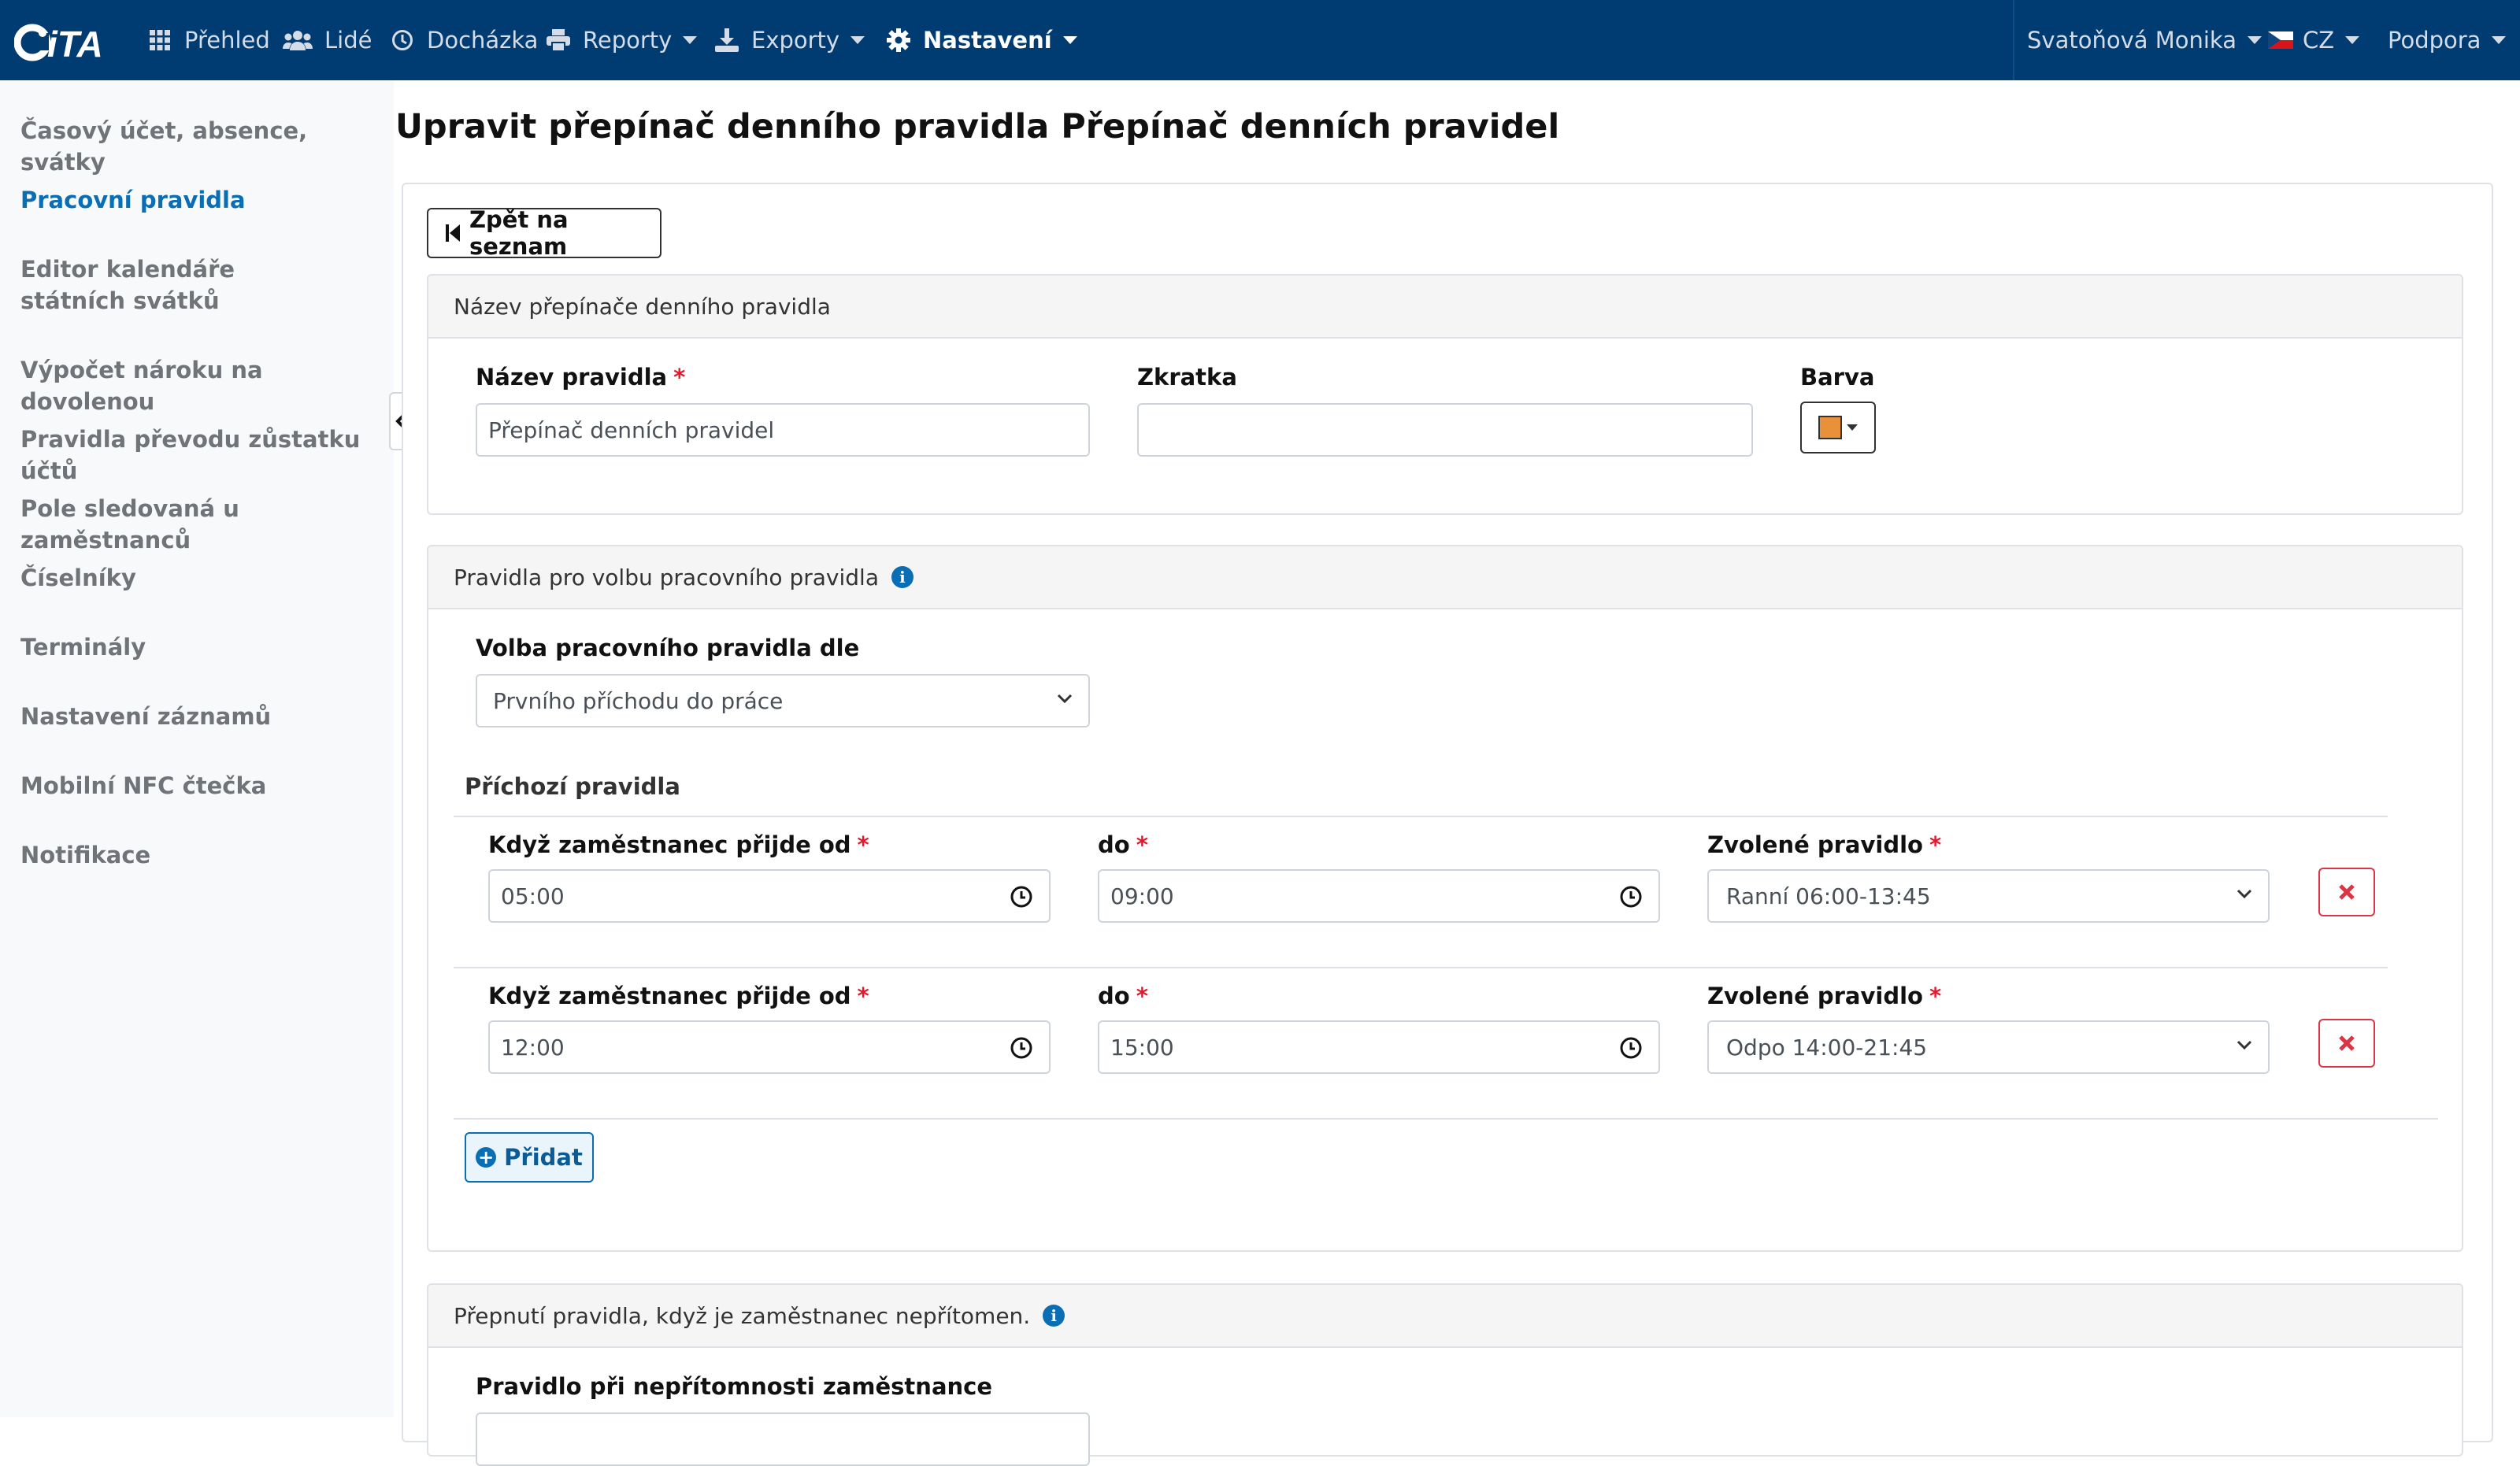 This screenshot has height=1466, width=2520. What do you see at coordinates (453, 233) in the screenshot?
I see `step-backward-icon` at bounding box center [453, 233].